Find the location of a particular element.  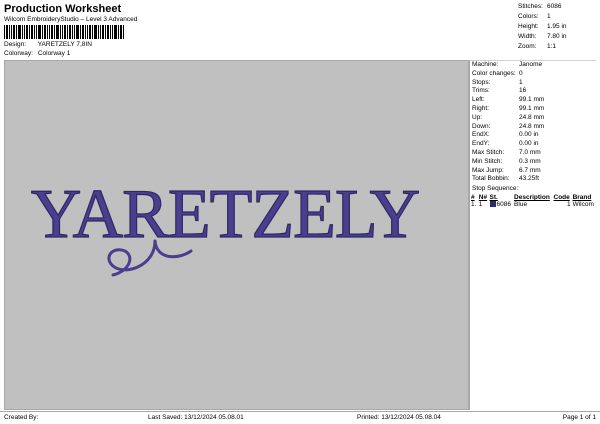

col-num: # is located at coordinates (473, 198).